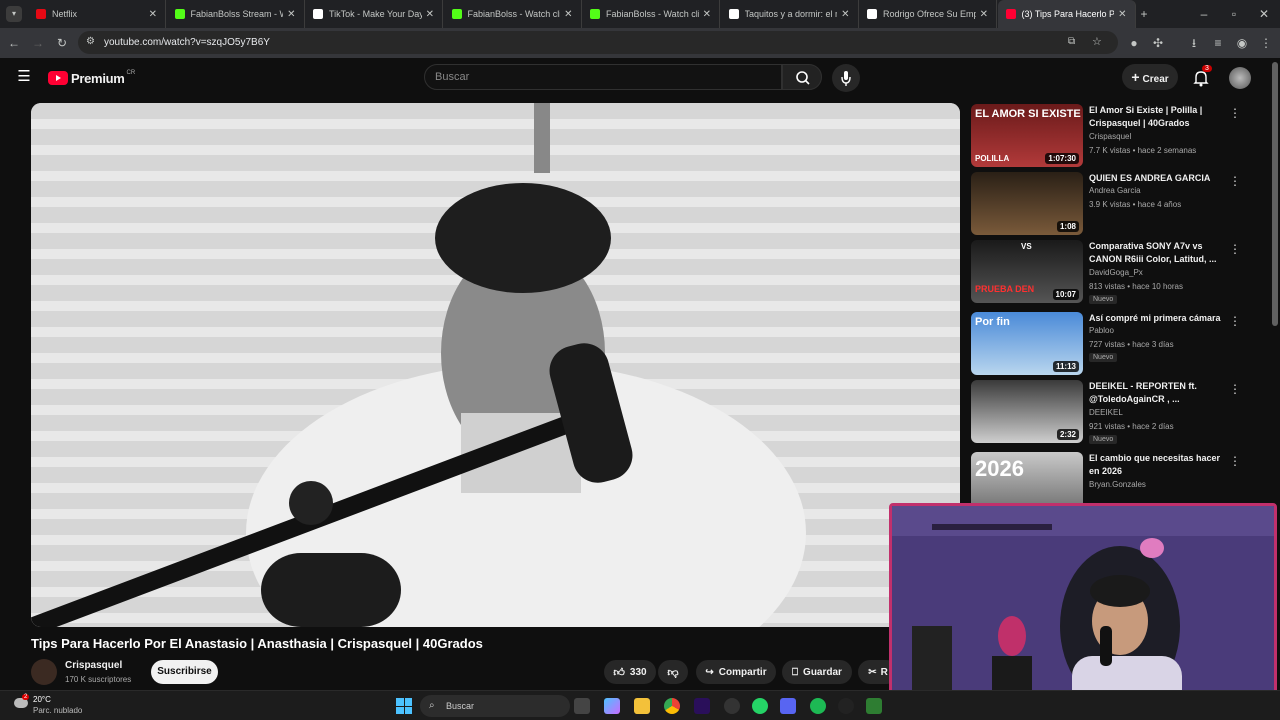 This screenshot has width=1280, height=720. Describe the element at coordinates (1067, 434) in the screenshot. I see `duration-badge: 2:32` at that location.